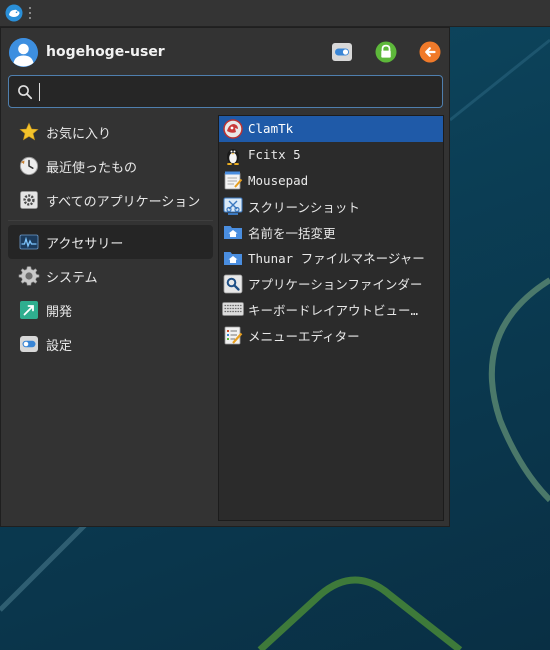 The image size is (550, 650). What do you see at coordinates (233, 206) in the screenshot?
I see `screenshot-icon` at bounding box center [233, 206].